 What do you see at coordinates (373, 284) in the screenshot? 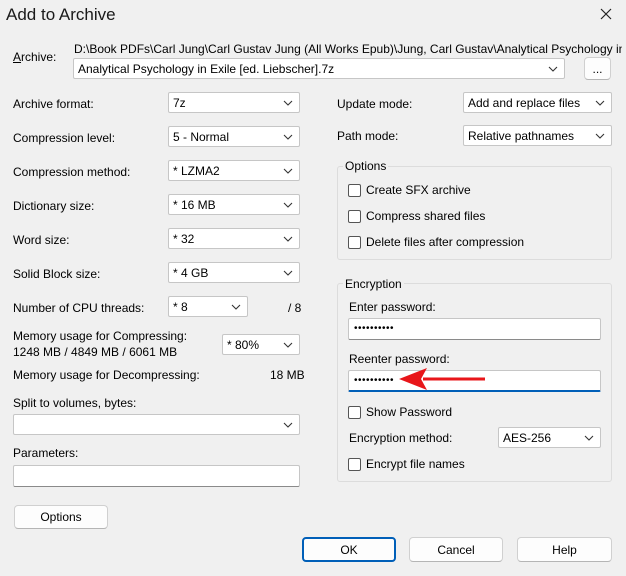
I see `encryption-group-label: Encryption` at bounding box center [373, 284].